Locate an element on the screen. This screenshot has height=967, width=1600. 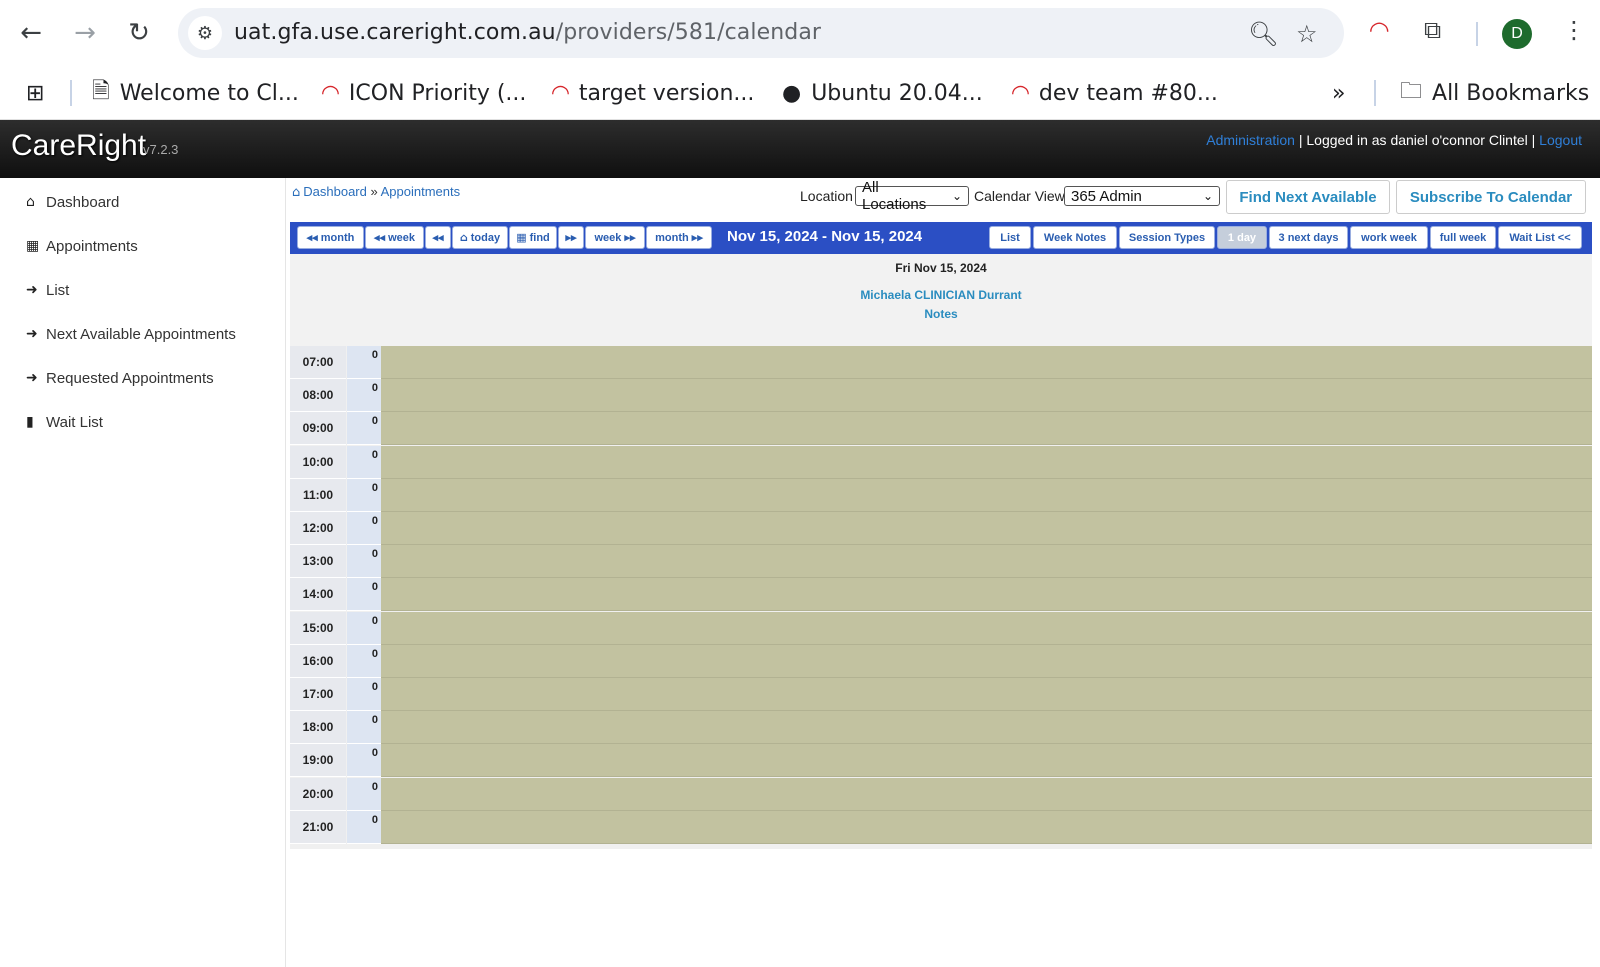
time-label: 19:00 is located at coordinates (318, 761).